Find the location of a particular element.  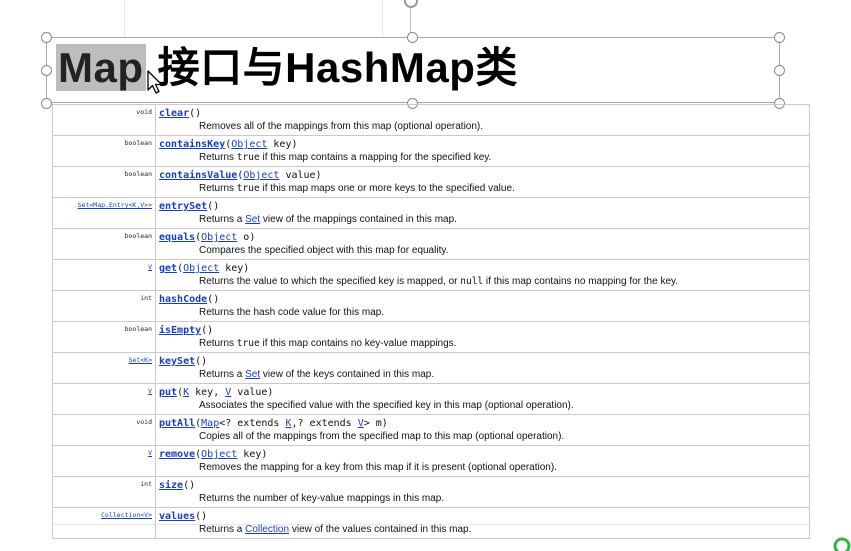

method-name-link: keySet is located at coordinates (177, 361).